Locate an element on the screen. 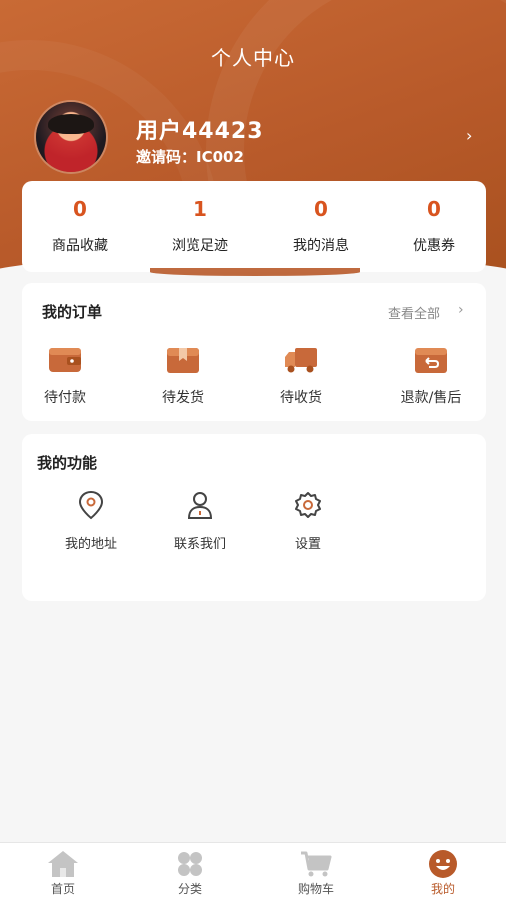 This screenshot has height=900, width=506. order-refund-aftersale: 退款/售后 is located at coordinates (431, 376).